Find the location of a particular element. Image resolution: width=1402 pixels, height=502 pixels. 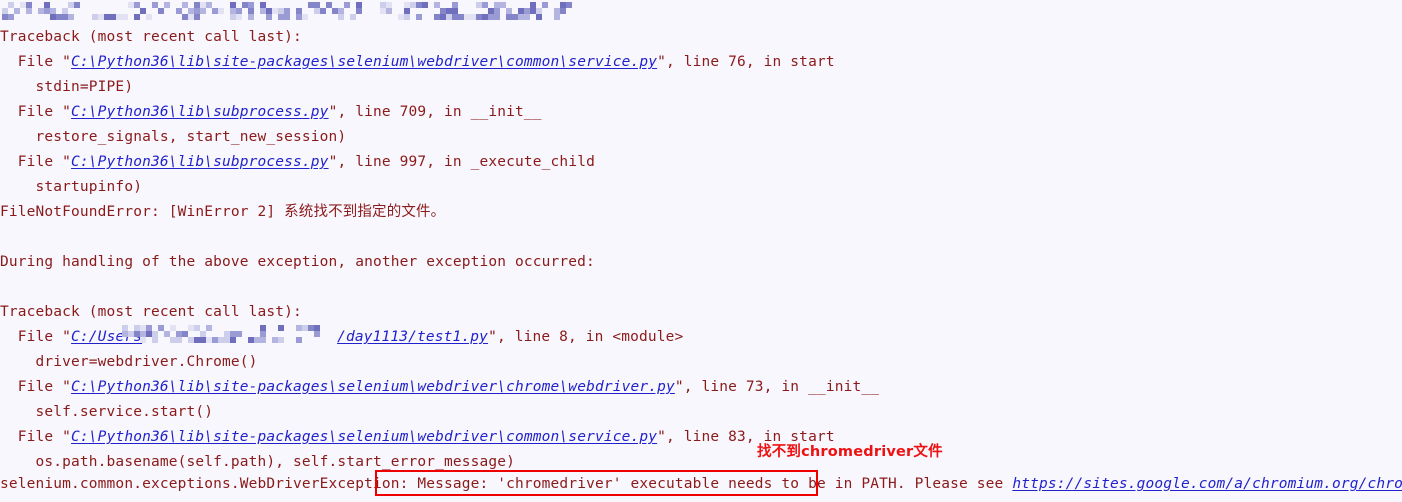

traceback-header-1-text: Traceback (most recent call last): is located at coordinates (151, 37).